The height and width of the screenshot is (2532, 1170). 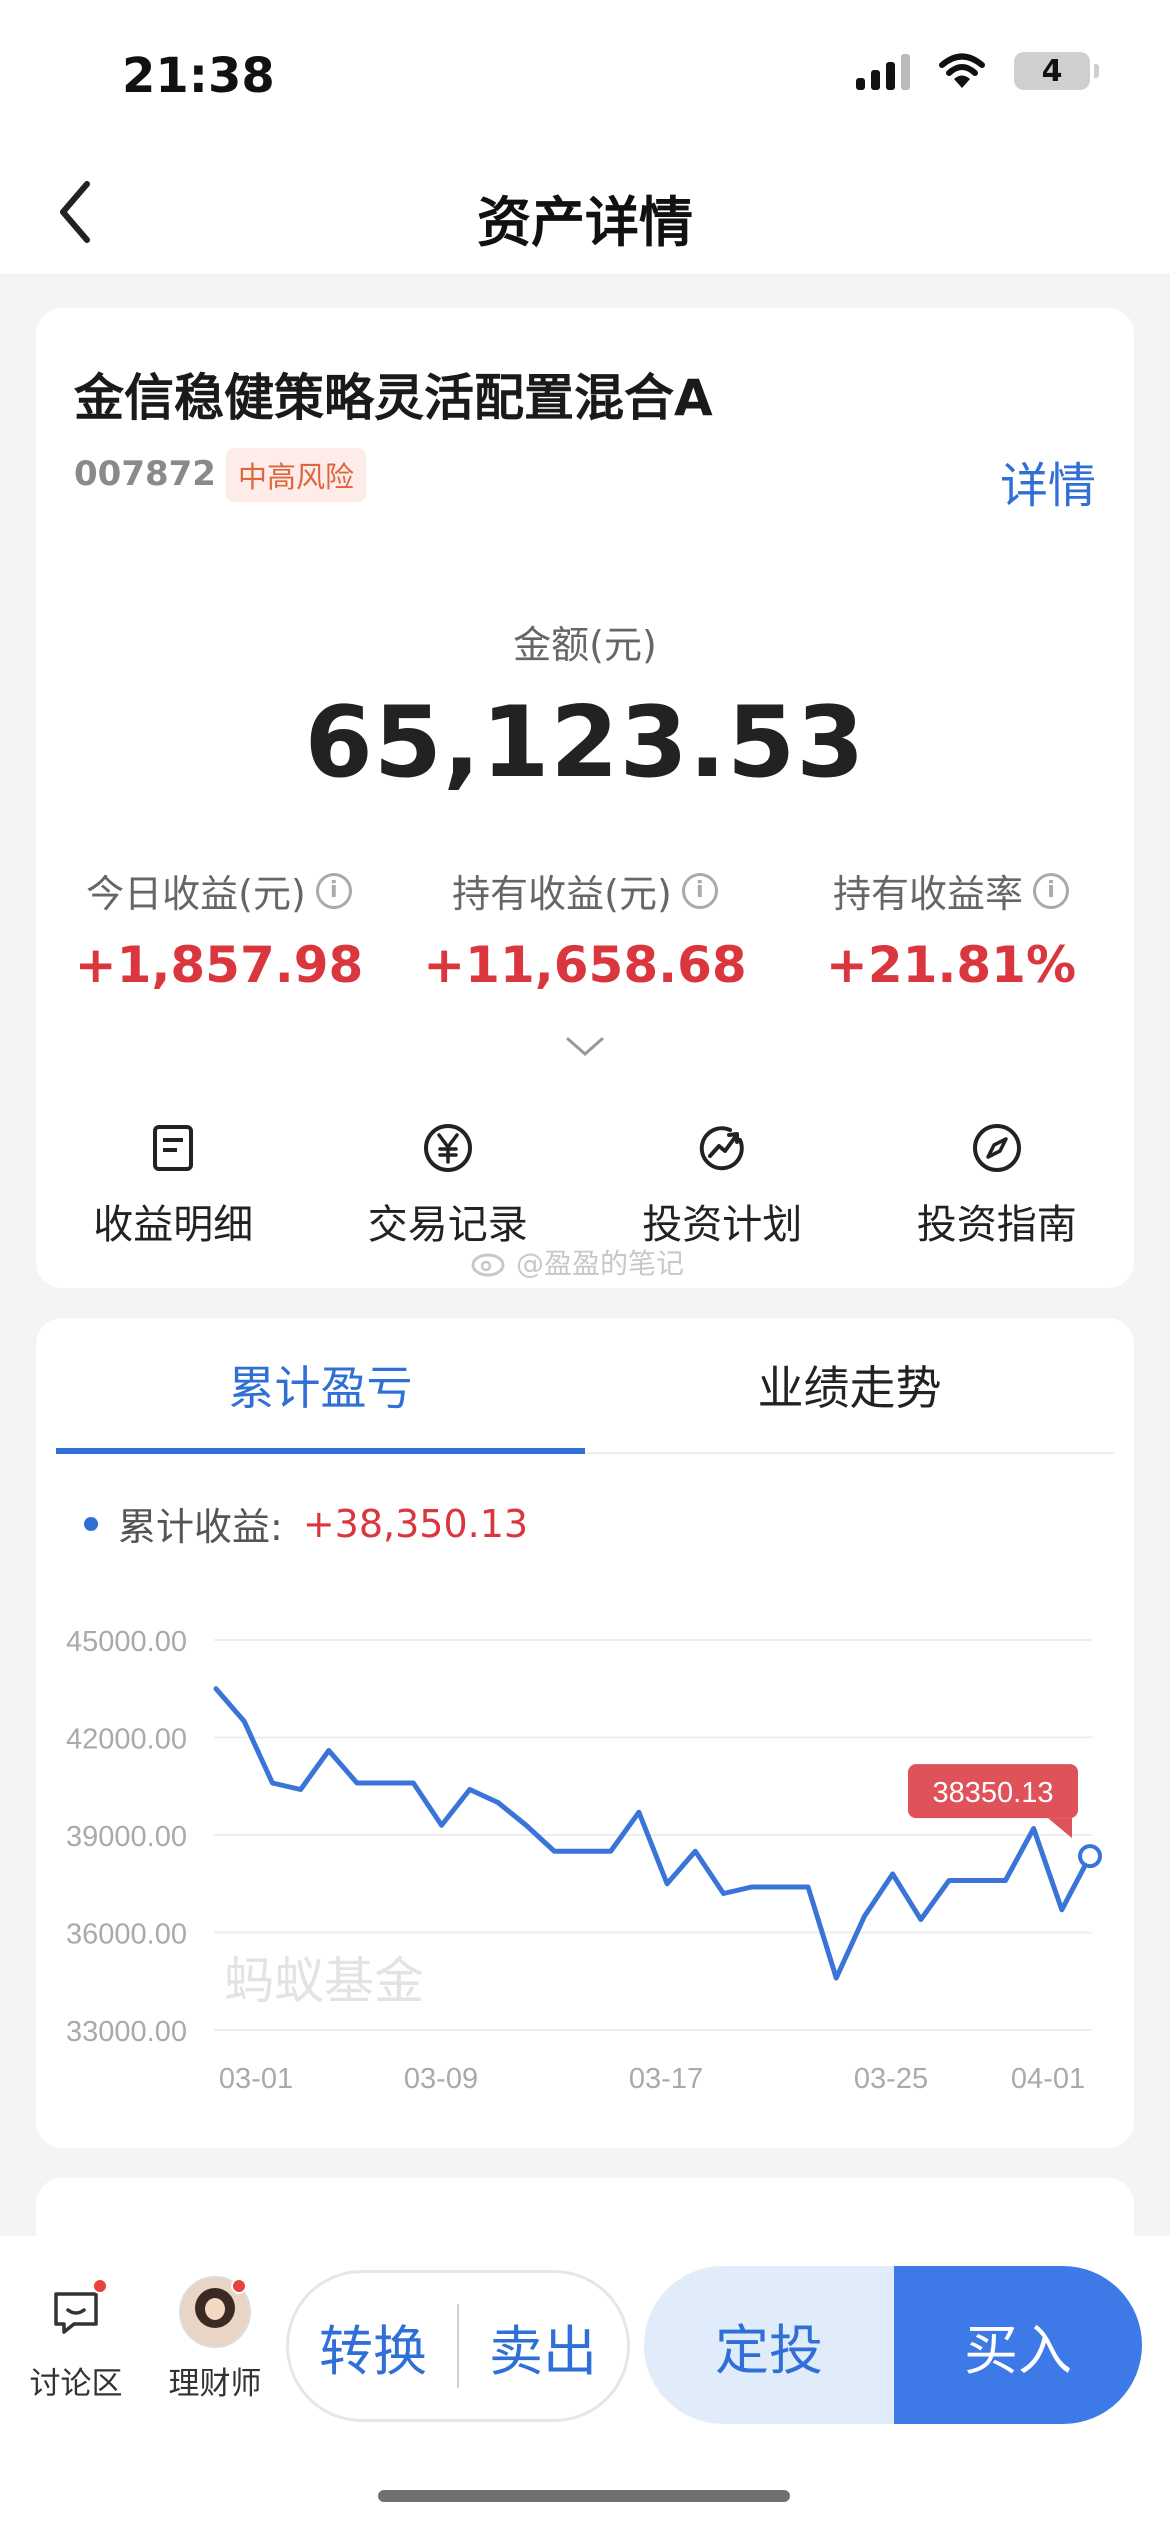 I want to click on value-tooltip-text: 38350.13, so click(x=993, y=1793).